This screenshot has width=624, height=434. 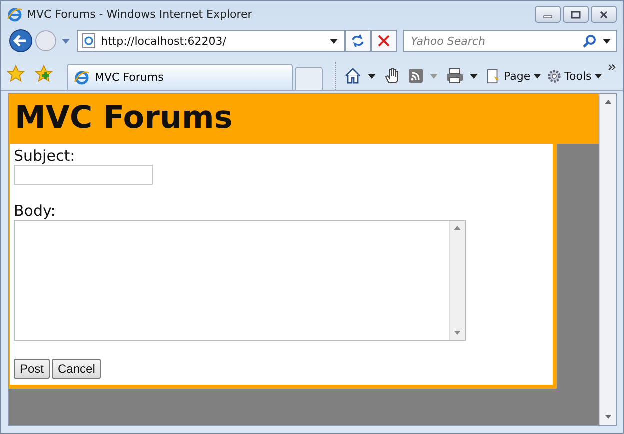 What do you see at coordinates (21, 41) in the screenshot?
I see `back-button` at bounding box center [21, 41].